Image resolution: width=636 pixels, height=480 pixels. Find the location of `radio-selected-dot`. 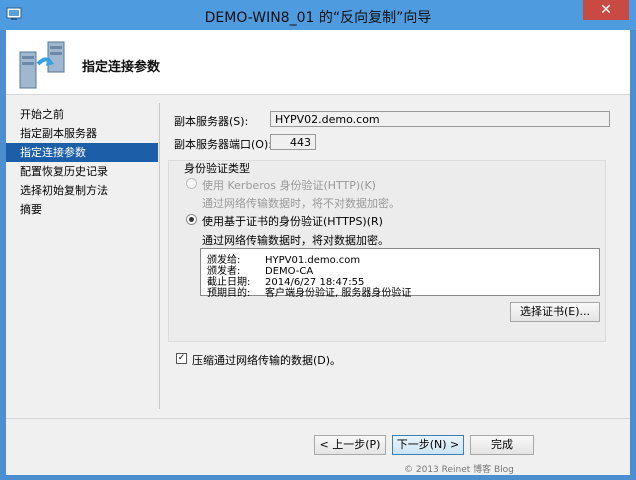

radio-selected-dot is located at coordinates (191, 219).